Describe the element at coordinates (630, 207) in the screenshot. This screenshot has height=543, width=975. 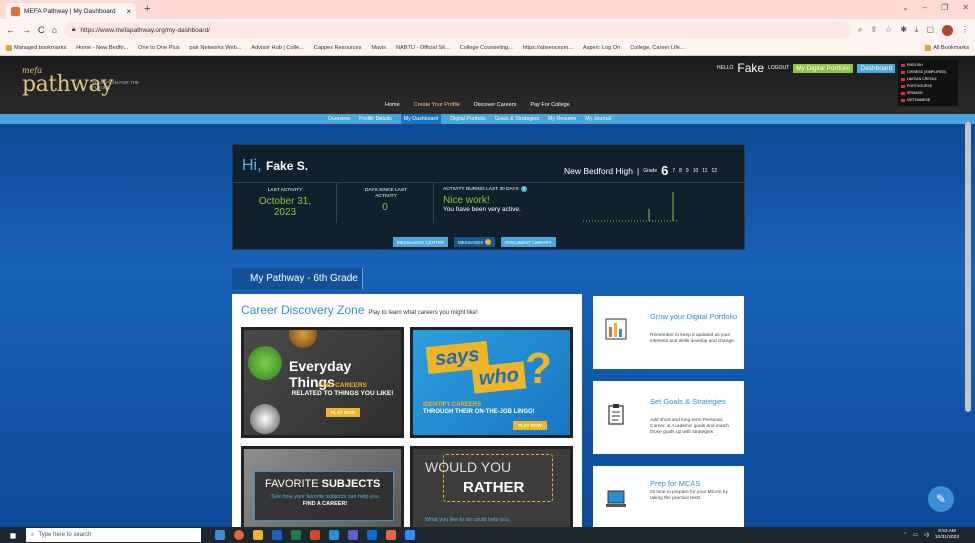
I see `activity-chart` at that location.